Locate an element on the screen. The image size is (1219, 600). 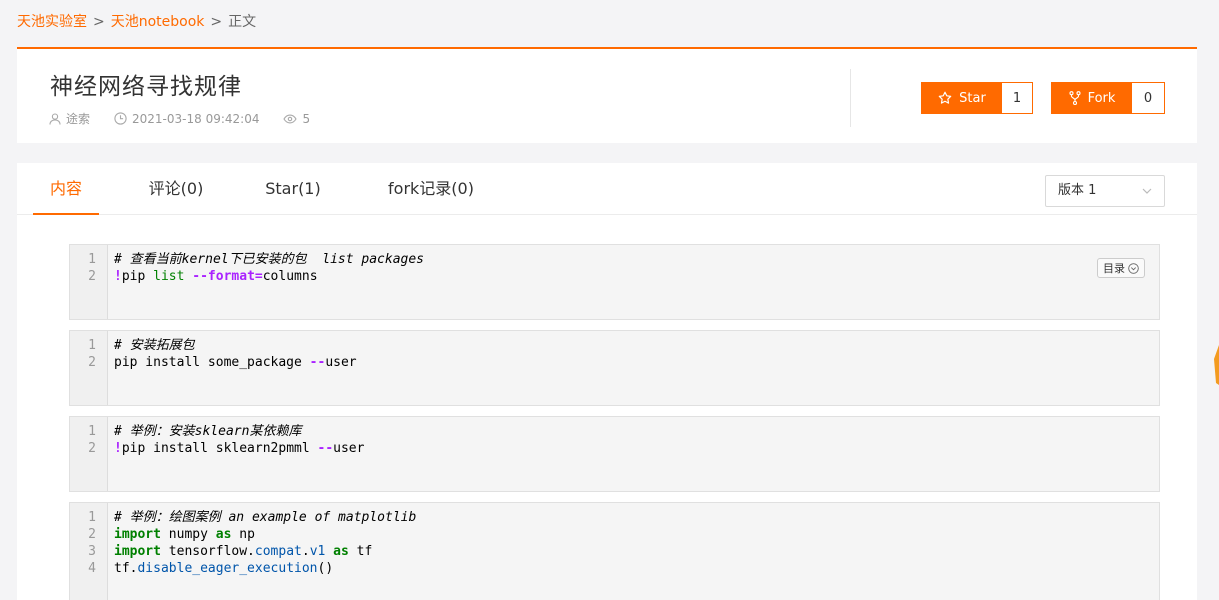
views-meta: 5 is located at coordinates (296, 119).